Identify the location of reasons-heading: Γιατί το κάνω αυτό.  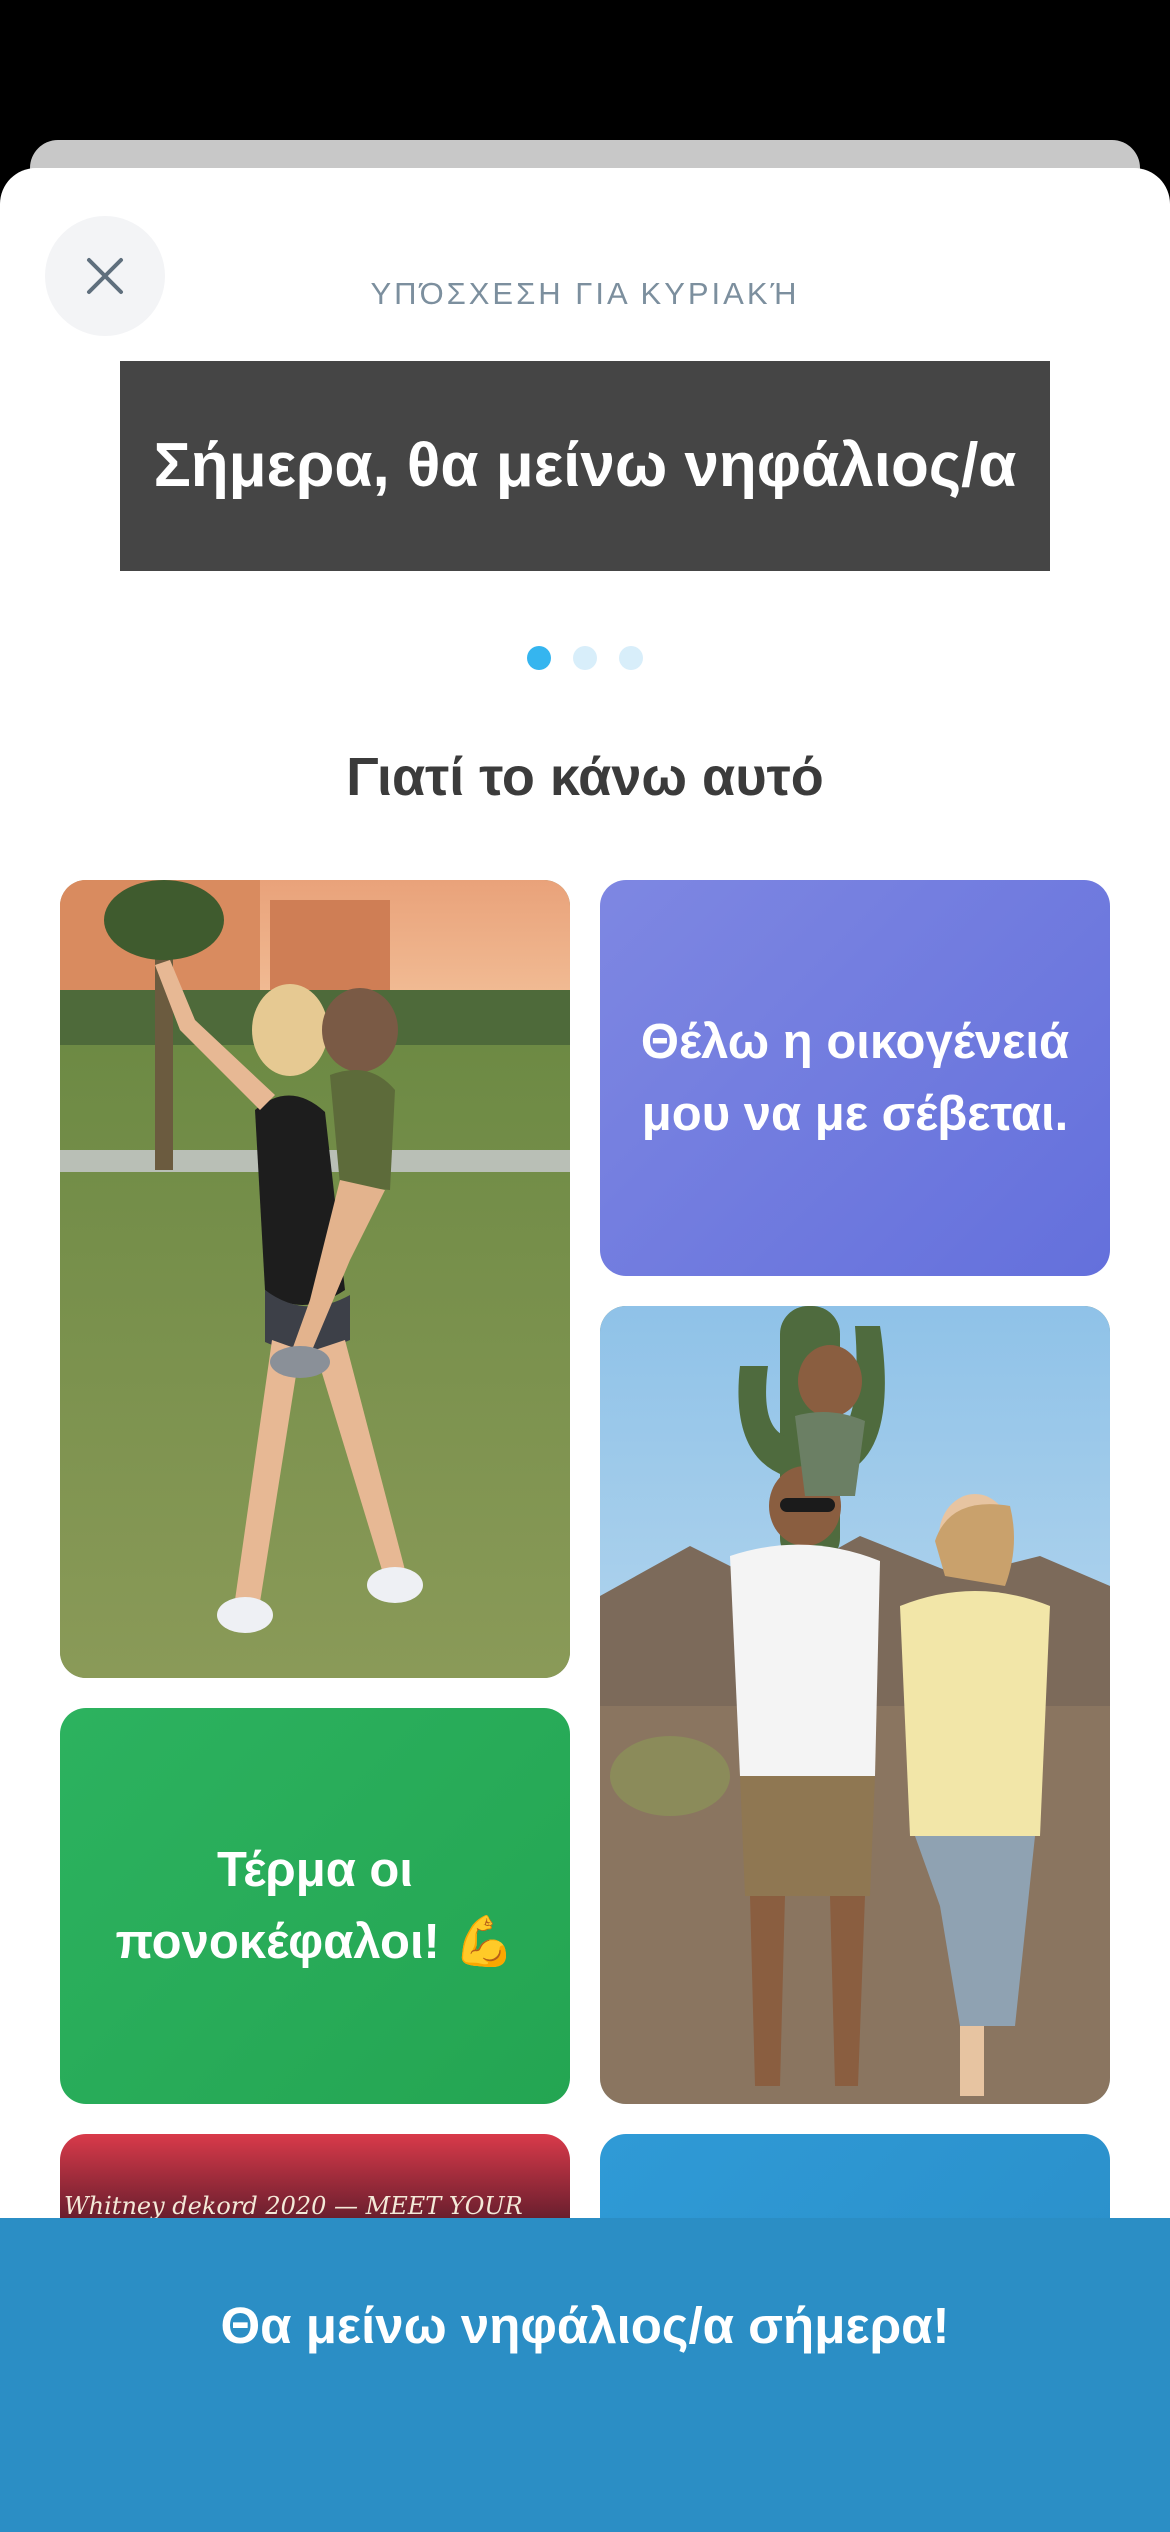
(585, 777).